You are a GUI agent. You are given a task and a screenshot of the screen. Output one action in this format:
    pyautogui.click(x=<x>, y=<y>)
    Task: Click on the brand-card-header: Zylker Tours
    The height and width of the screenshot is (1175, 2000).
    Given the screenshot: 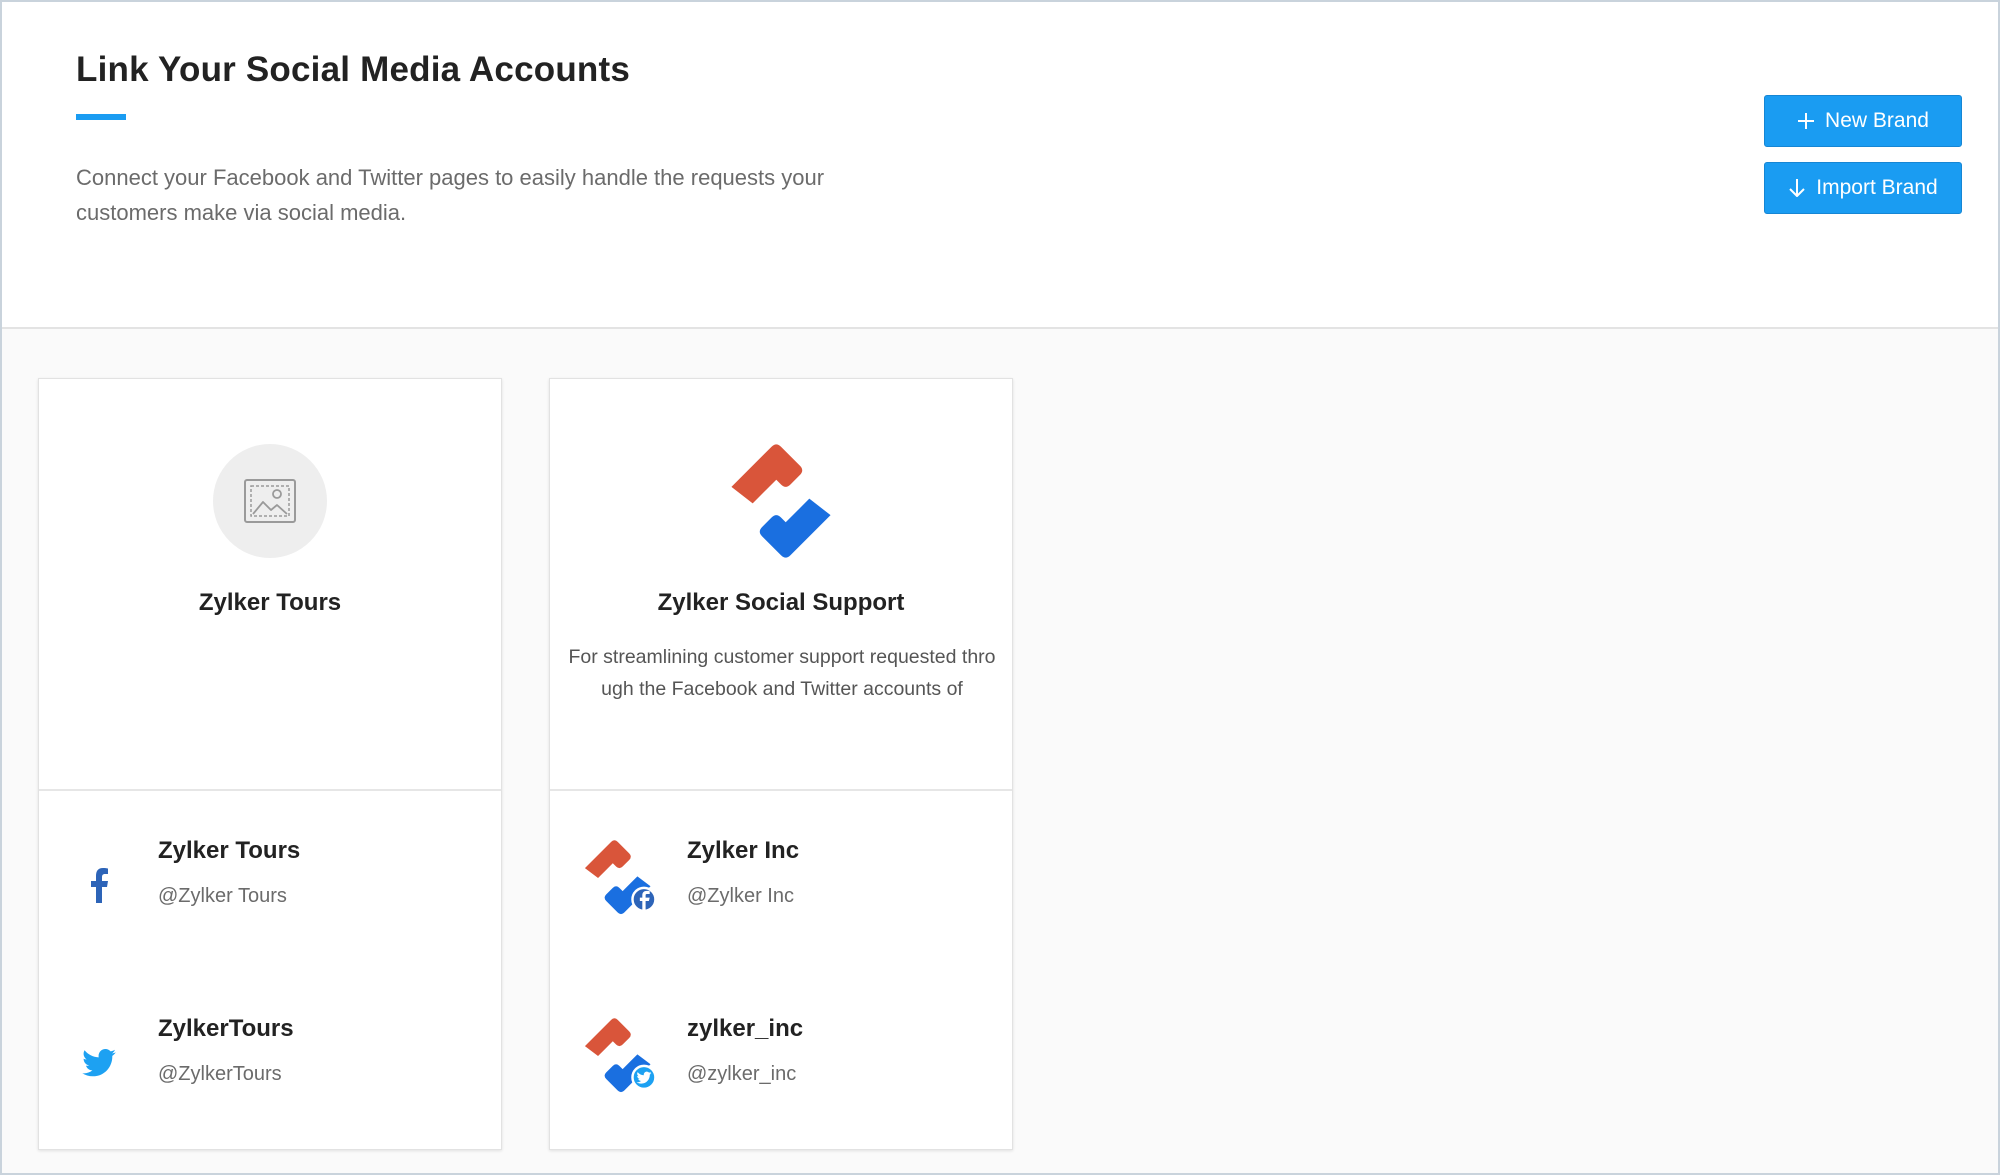 What is the action you would take?
    pyautogui.click(x=270, y=585)
    